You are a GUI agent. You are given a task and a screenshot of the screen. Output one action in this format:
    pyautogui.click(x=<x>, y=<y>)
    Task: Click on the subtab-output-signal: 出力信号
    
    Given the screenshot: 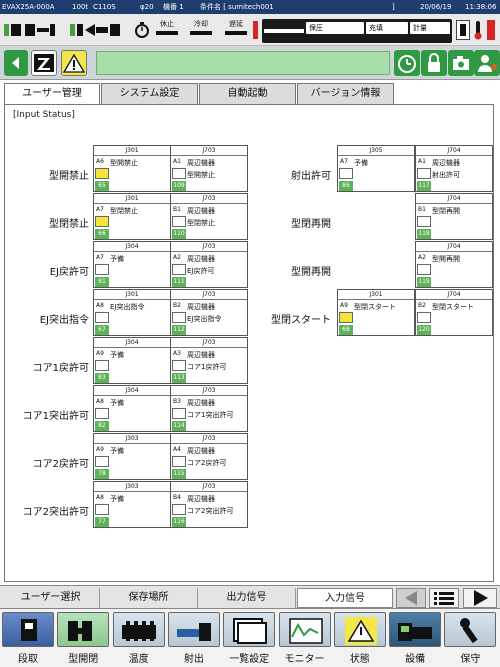 What is the action you would take?
    pyautogui.click(x=247, y=598)
    